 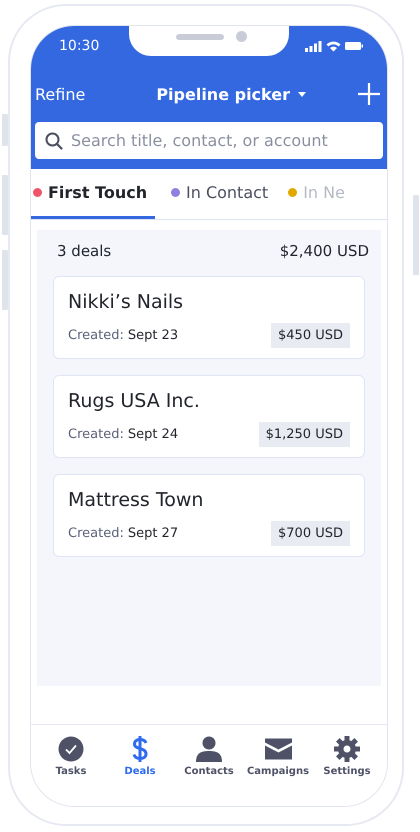 I want to click on deal-name: Rugs USA Inc., so click(x=134, y=401).